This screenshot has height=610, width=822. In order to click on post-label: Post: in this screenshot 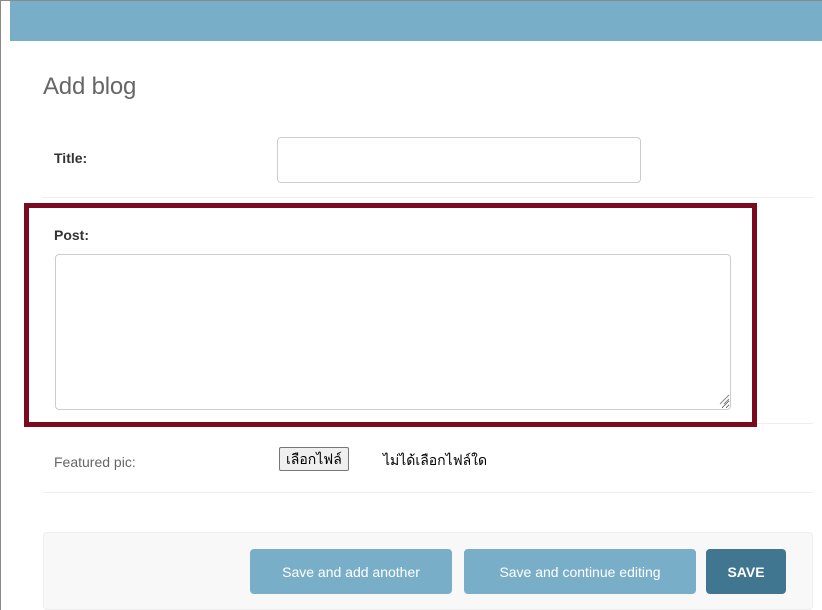, I will do `click(71, 235)`.